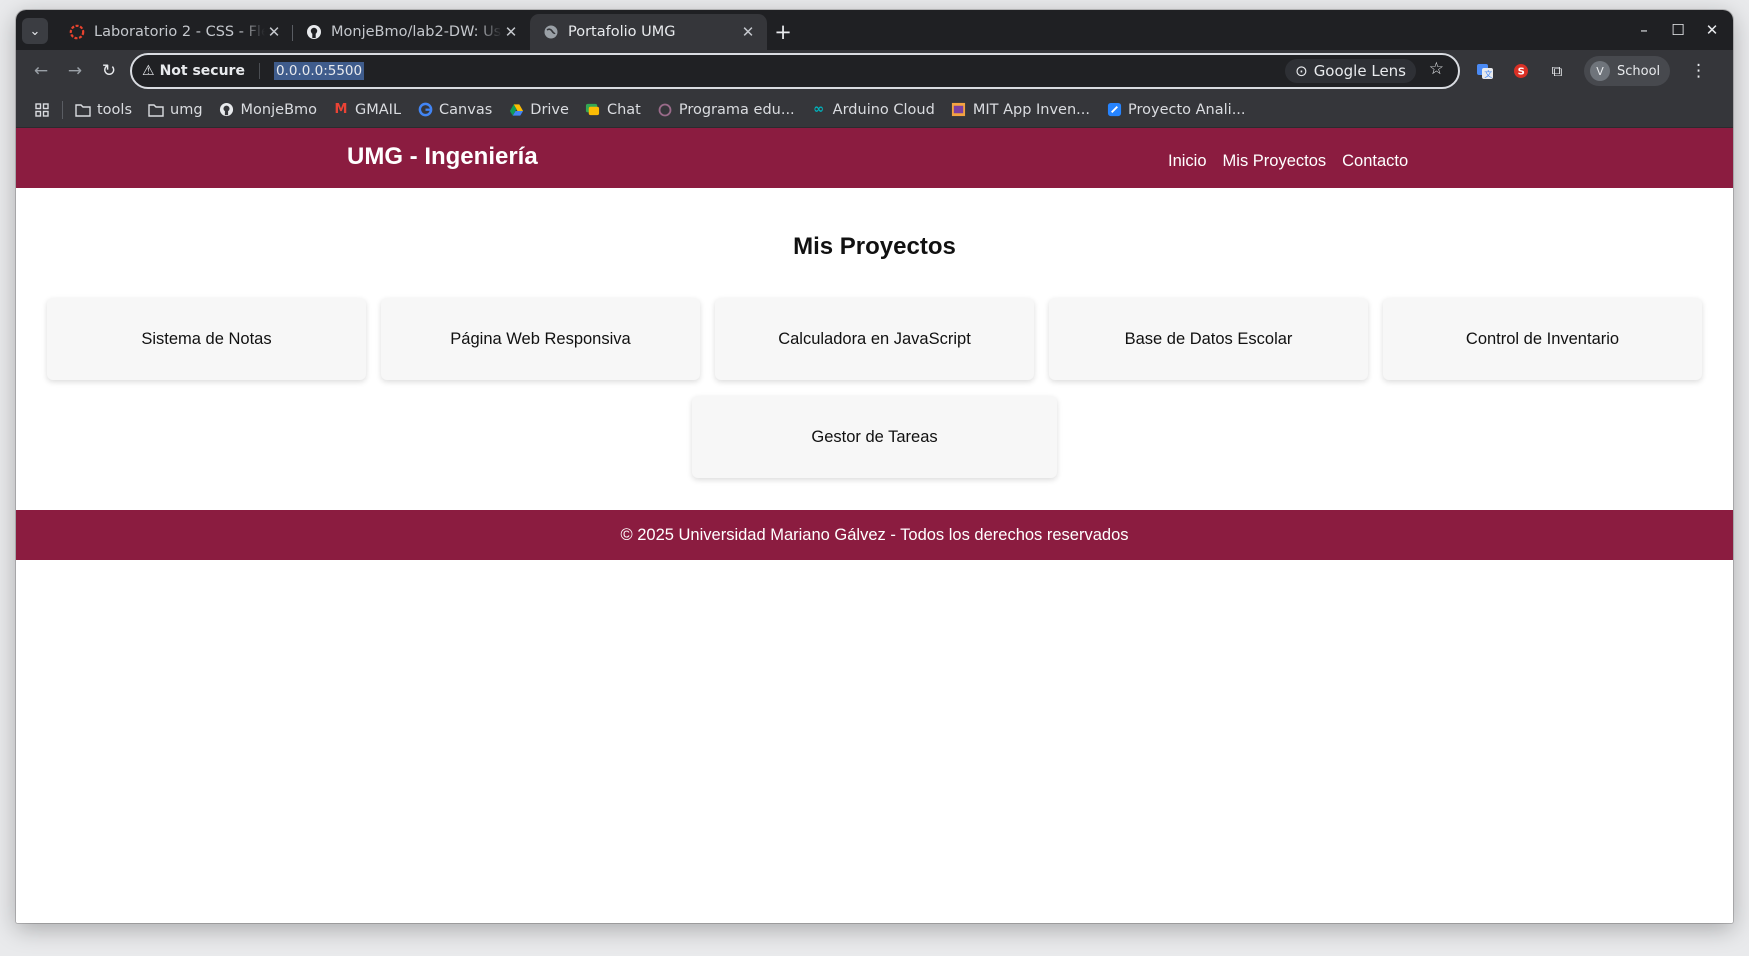 The height and width of the screenshot is (956, 1749). I want to click on back-button: ←, so click(41, 71).